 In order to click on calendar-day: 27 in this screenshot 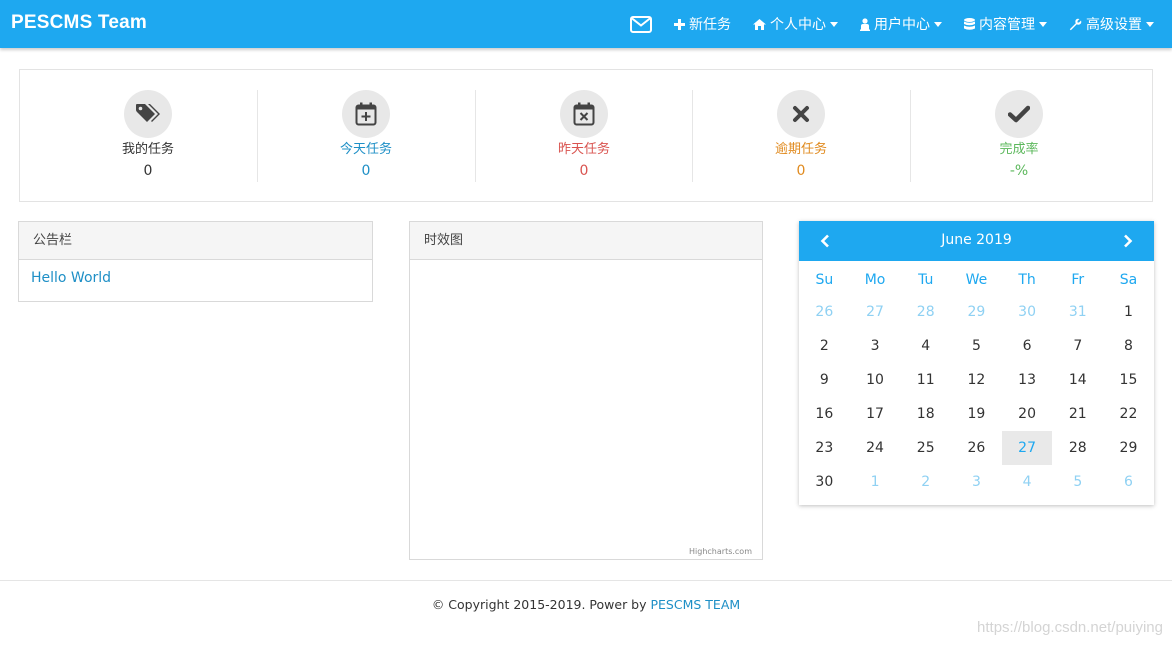, I will do `click(875, 312)`.